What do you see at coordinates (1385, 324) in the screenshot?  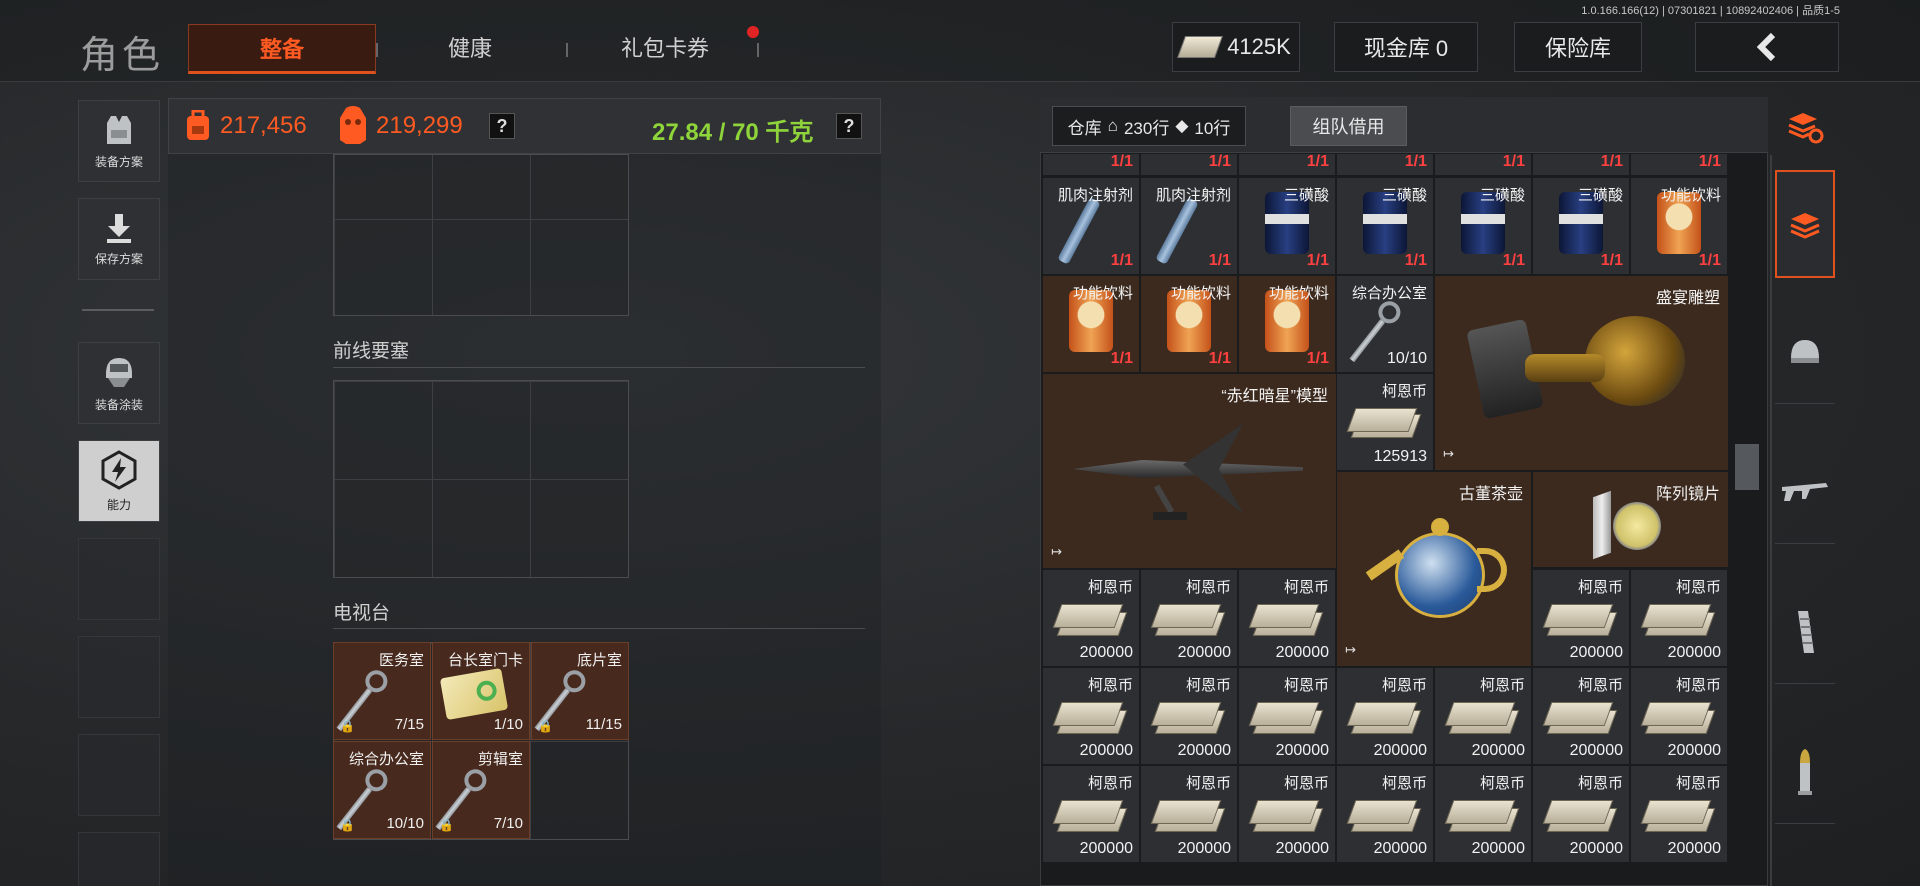 I see `inventory-item: 综合办公室 10/10` at bounding box center [1385, 324].